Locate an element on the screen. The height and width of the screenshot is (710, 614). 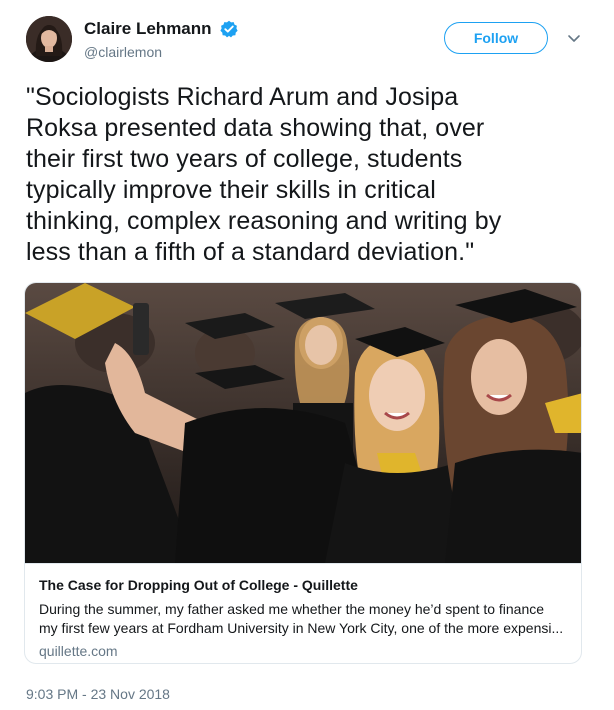
author-names: Claire Lehmann @clairlemon is located at coordinates (161, 40).